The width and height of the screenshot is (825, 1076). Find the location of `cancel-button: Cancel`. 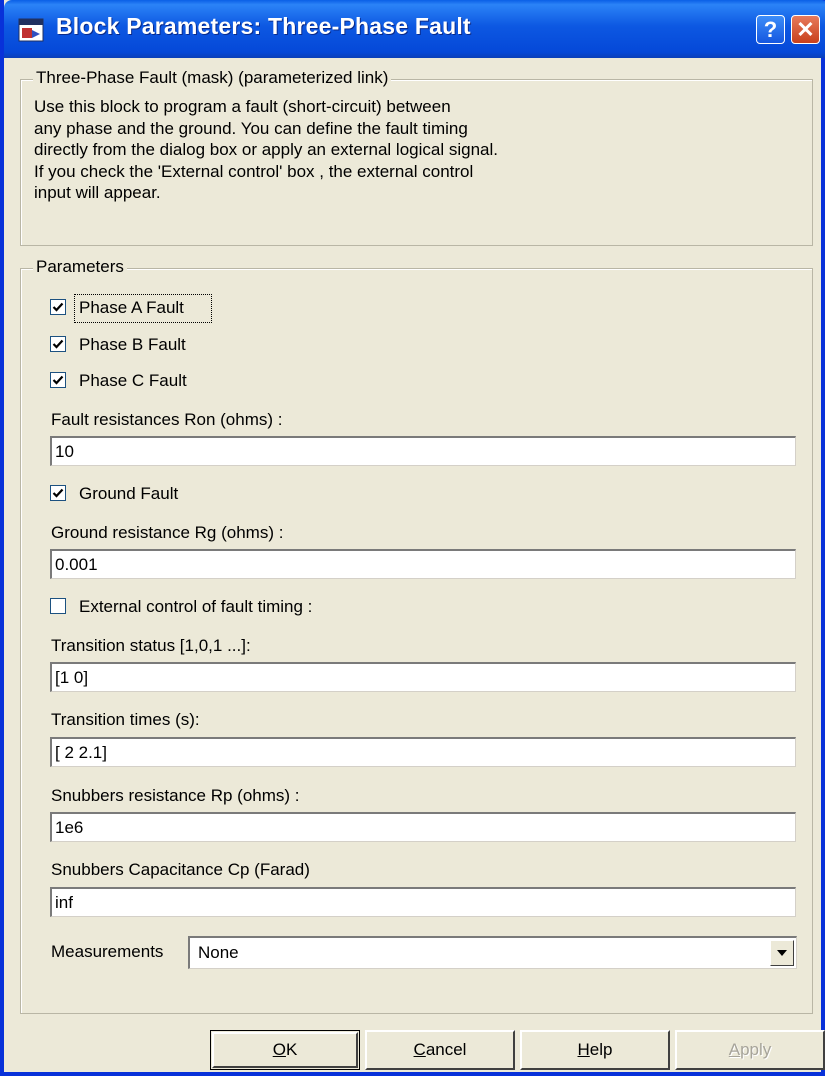

cancel-button: Cancel is located at coordinates (440, 1050).